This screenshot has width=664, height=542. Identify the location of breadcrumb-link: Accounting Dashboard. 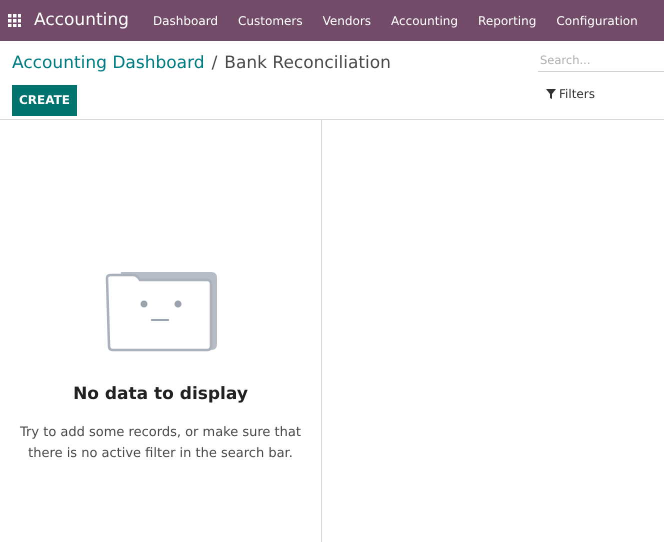
(108, 63).